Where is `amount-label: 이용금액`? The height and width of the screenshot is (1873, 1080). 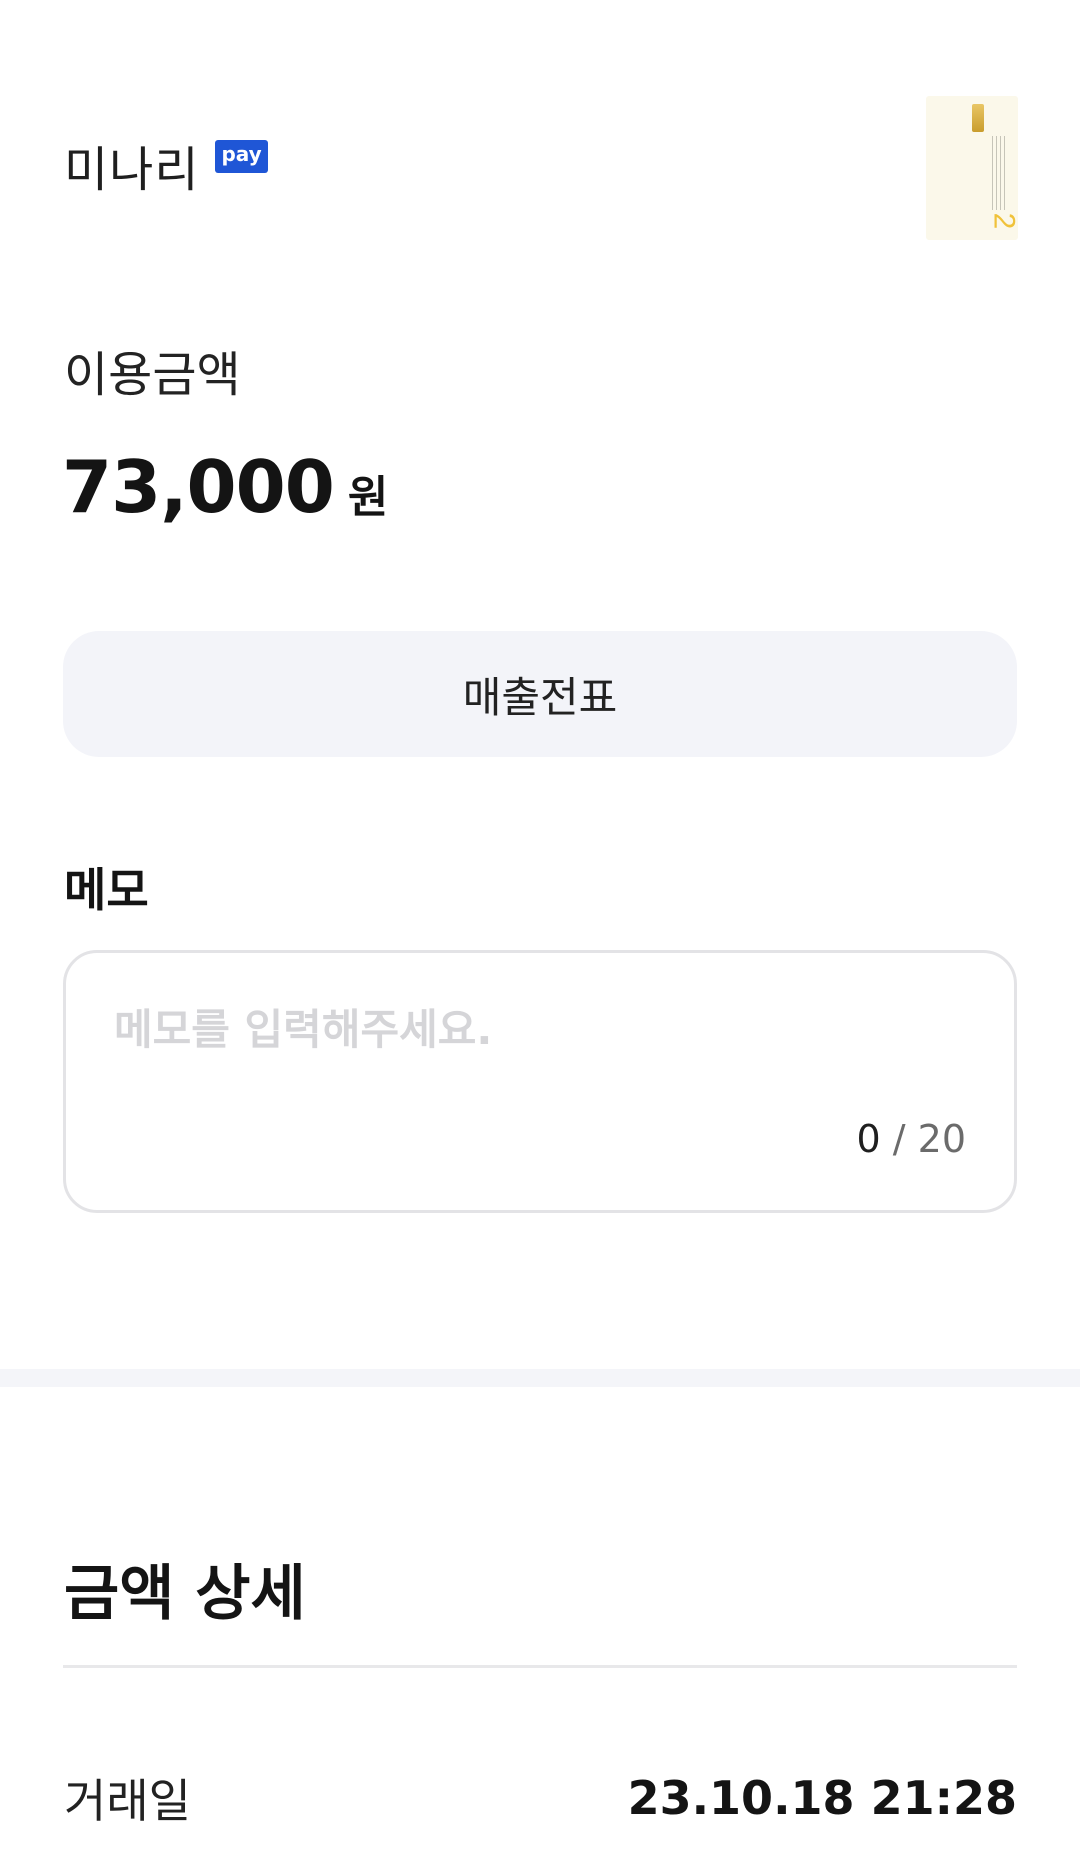 amount-label: 이용금액 is located at coordinates (152, 375).